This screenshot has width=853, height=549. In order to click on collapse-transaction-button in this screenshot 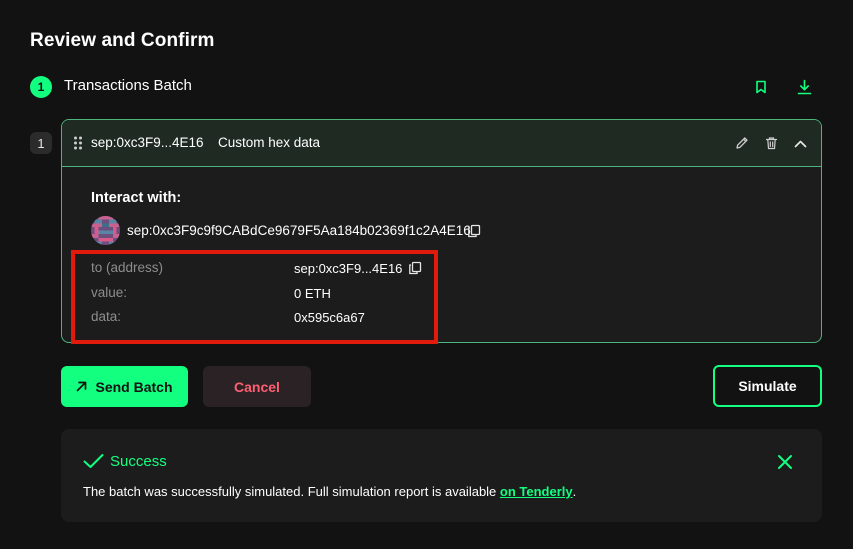, I will do `click(800, 143)`.